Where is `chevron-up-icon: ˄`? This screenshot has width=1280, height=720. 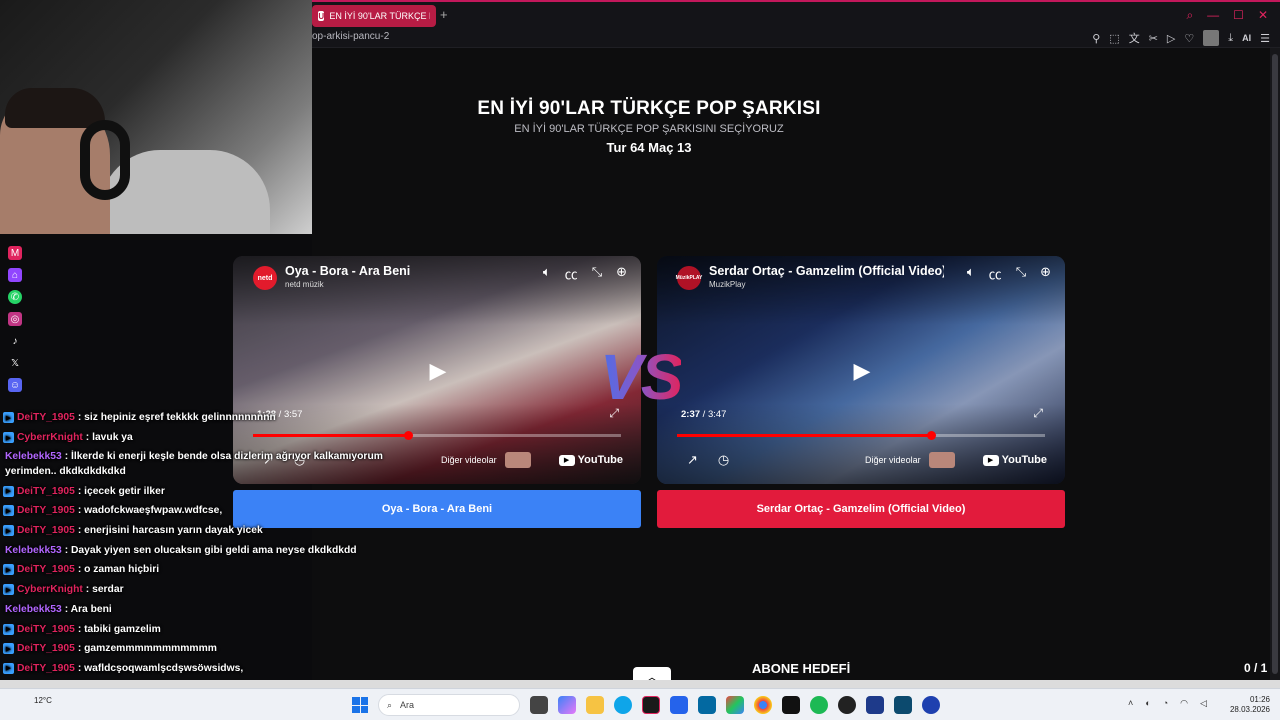 chevron-up-icon: ˄ is located at coordinates (1130, 703).